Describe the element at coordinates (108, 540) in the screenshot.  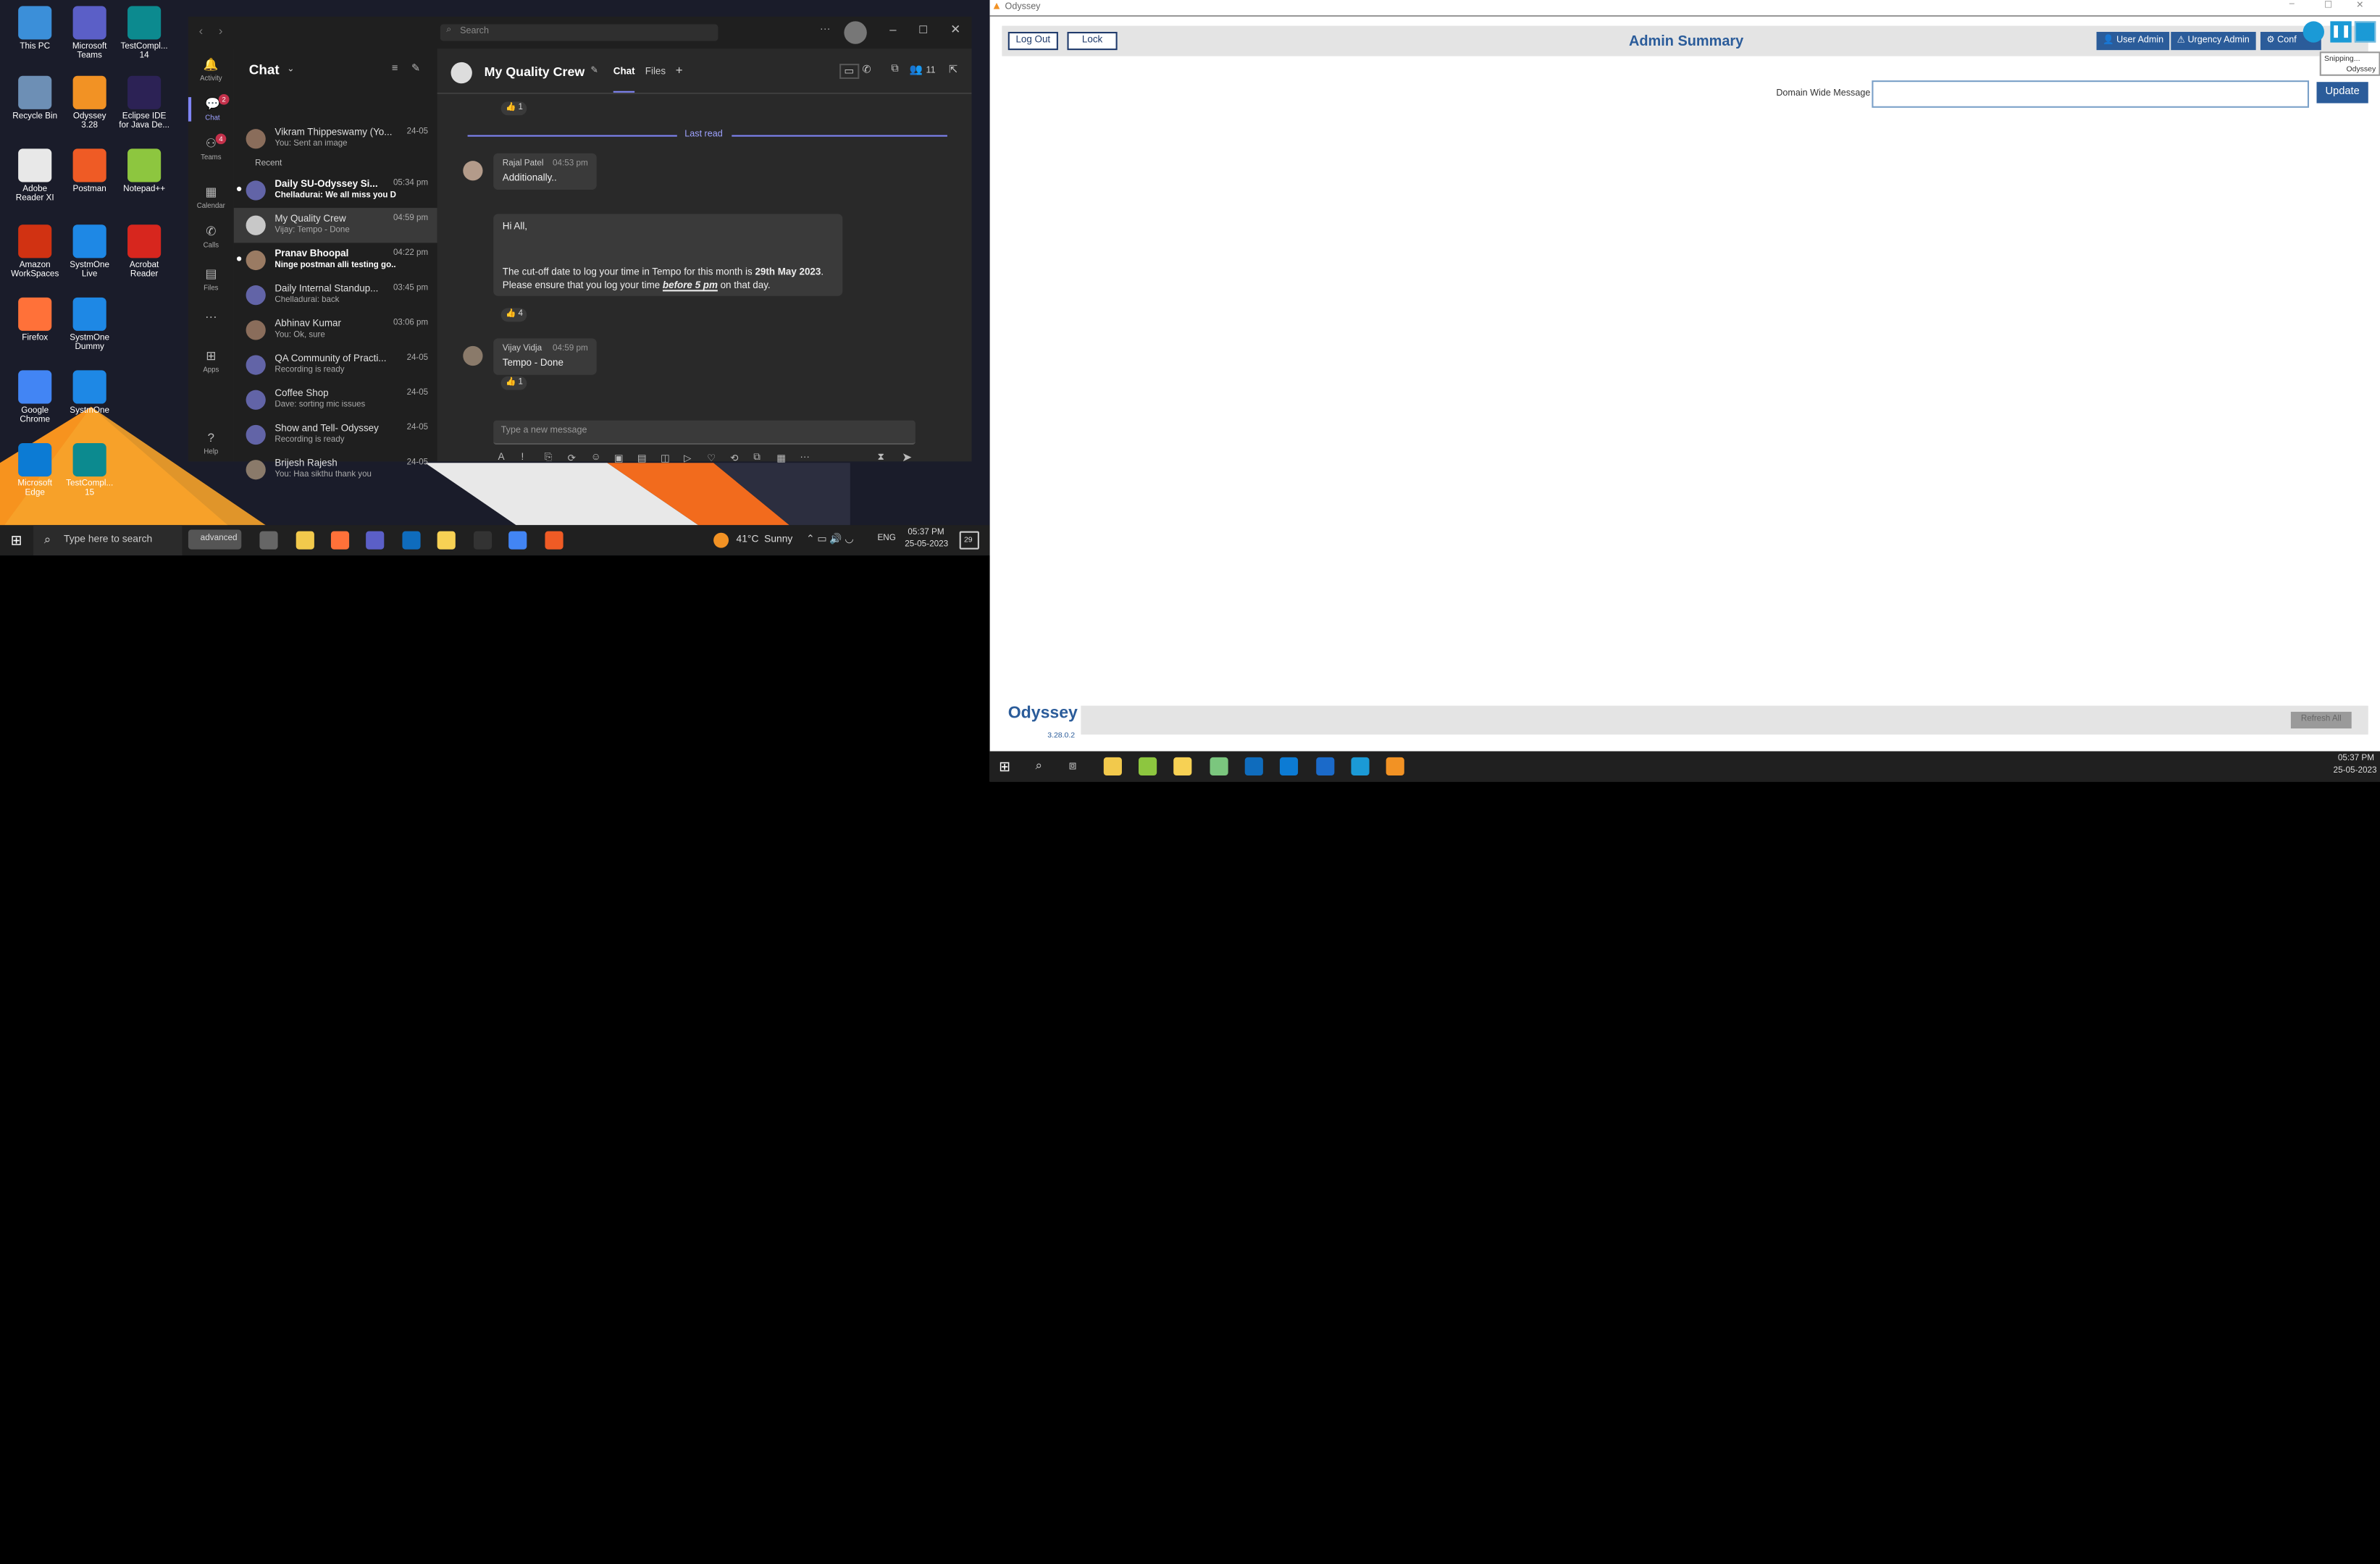
I see `taskbar-search-input: ⌕ Type here to search` at that location.